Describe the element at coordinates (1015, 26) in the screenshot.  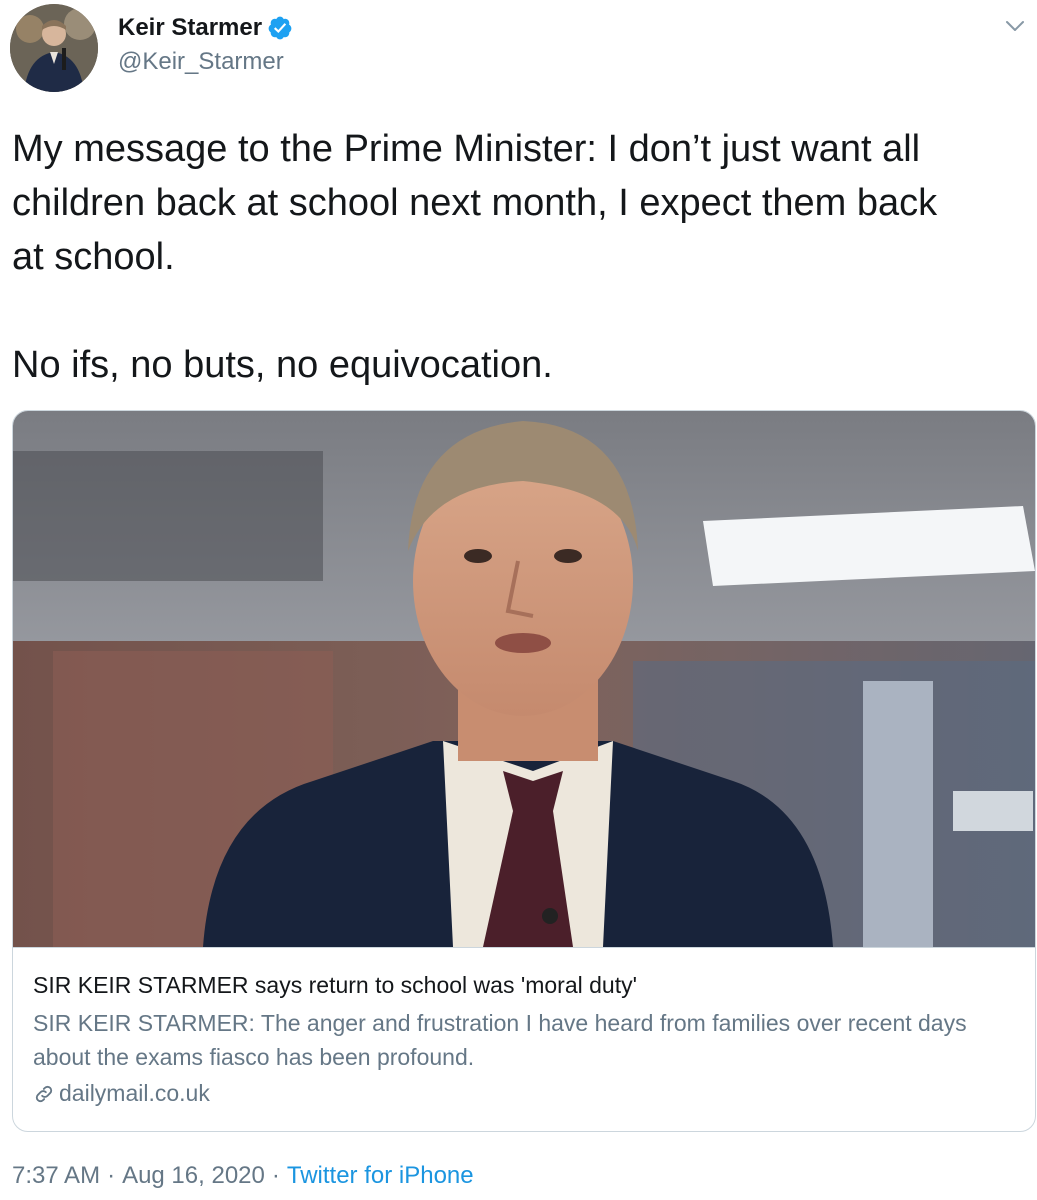
I see `chevron-down-icon` at that location.